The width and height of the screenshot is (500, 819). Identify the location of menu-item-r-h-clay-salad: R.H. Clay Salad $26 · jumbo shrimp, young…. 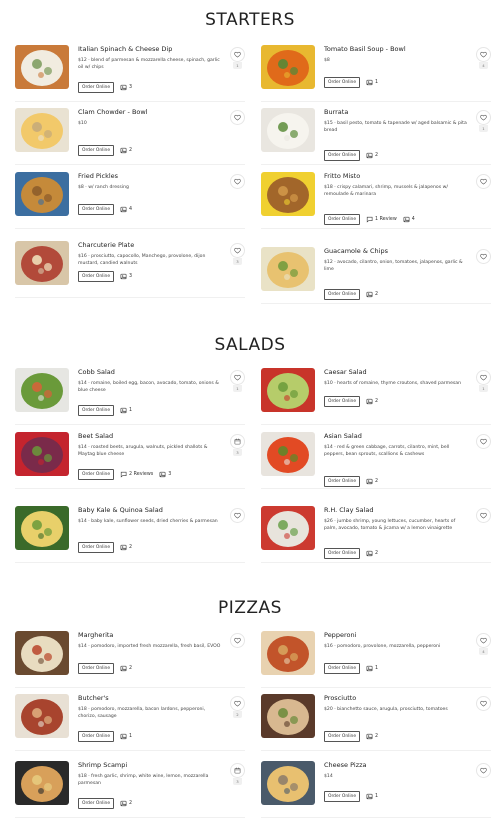
(376, 535).